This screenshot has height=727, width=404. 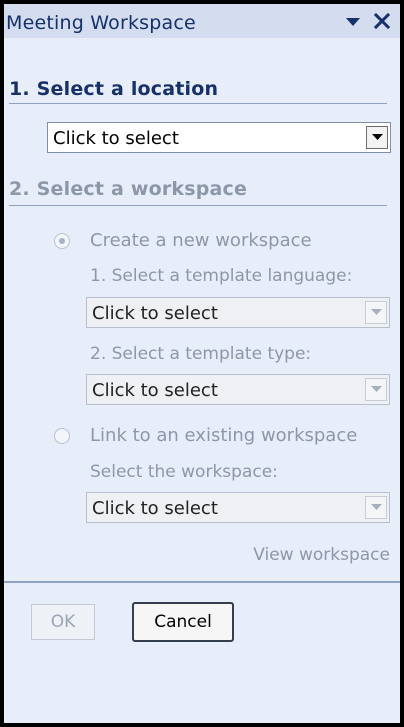 I want to click on template-language-value: Click to select, so click(x=155, y=313).